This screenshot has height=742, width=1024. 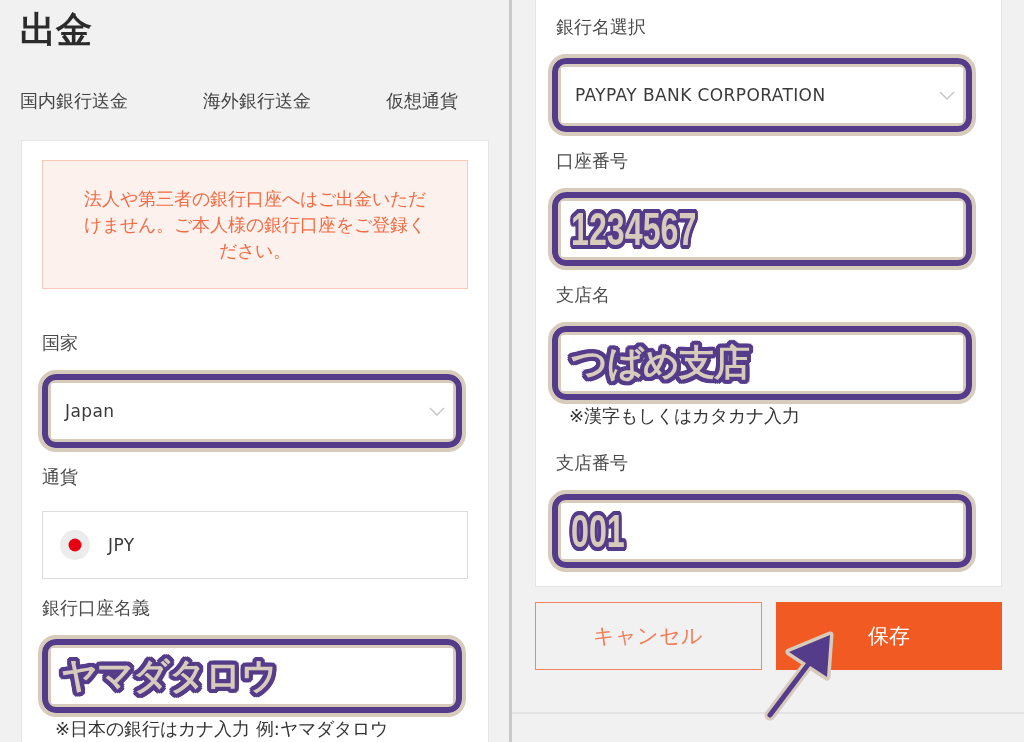 I want to click on hint-text: ※漢字もしくはカタカナ入力, so click(x=685, y=416).